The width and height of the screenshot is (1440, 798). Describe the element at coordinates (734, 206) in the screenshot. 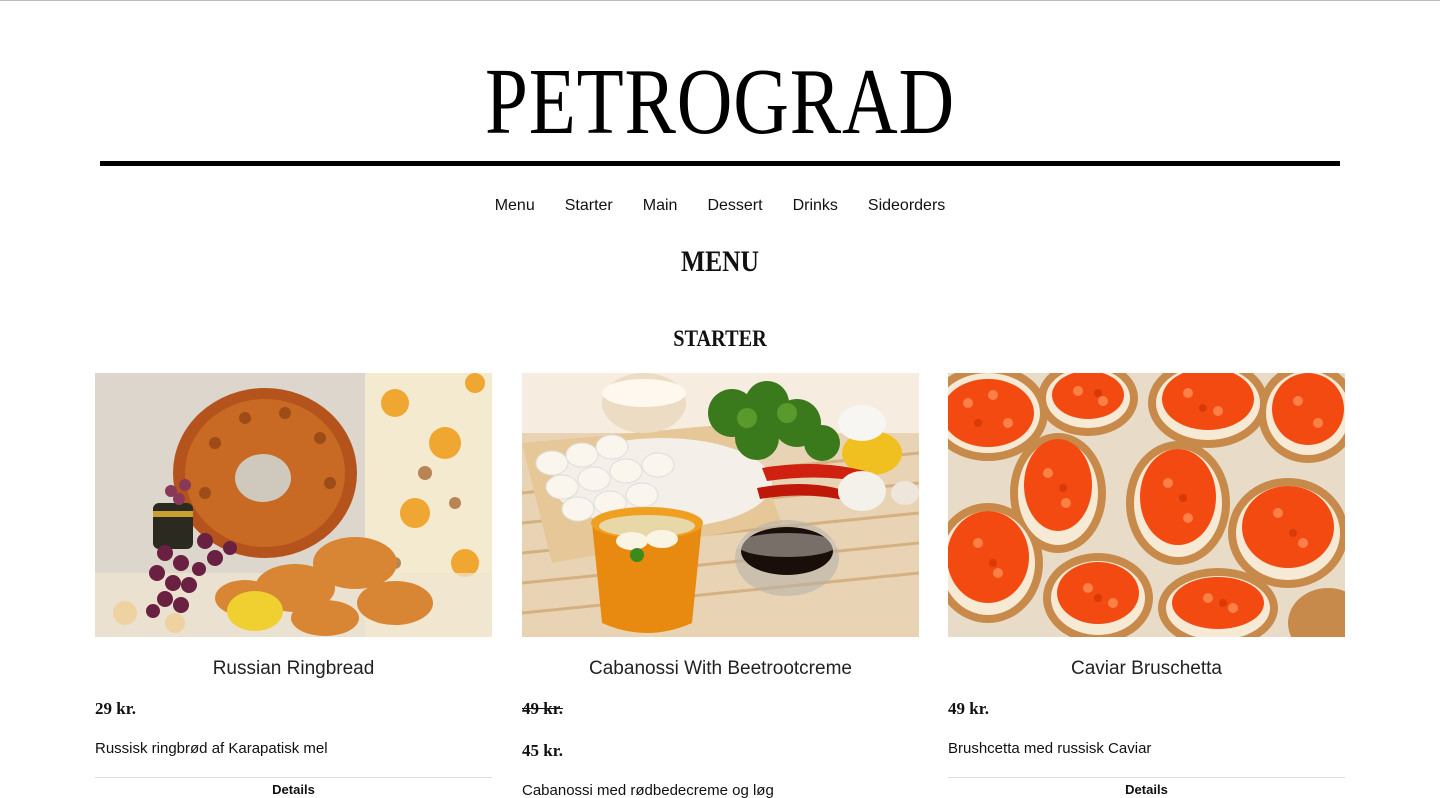

I see `nav-item-dessert: Dessert` at that location.